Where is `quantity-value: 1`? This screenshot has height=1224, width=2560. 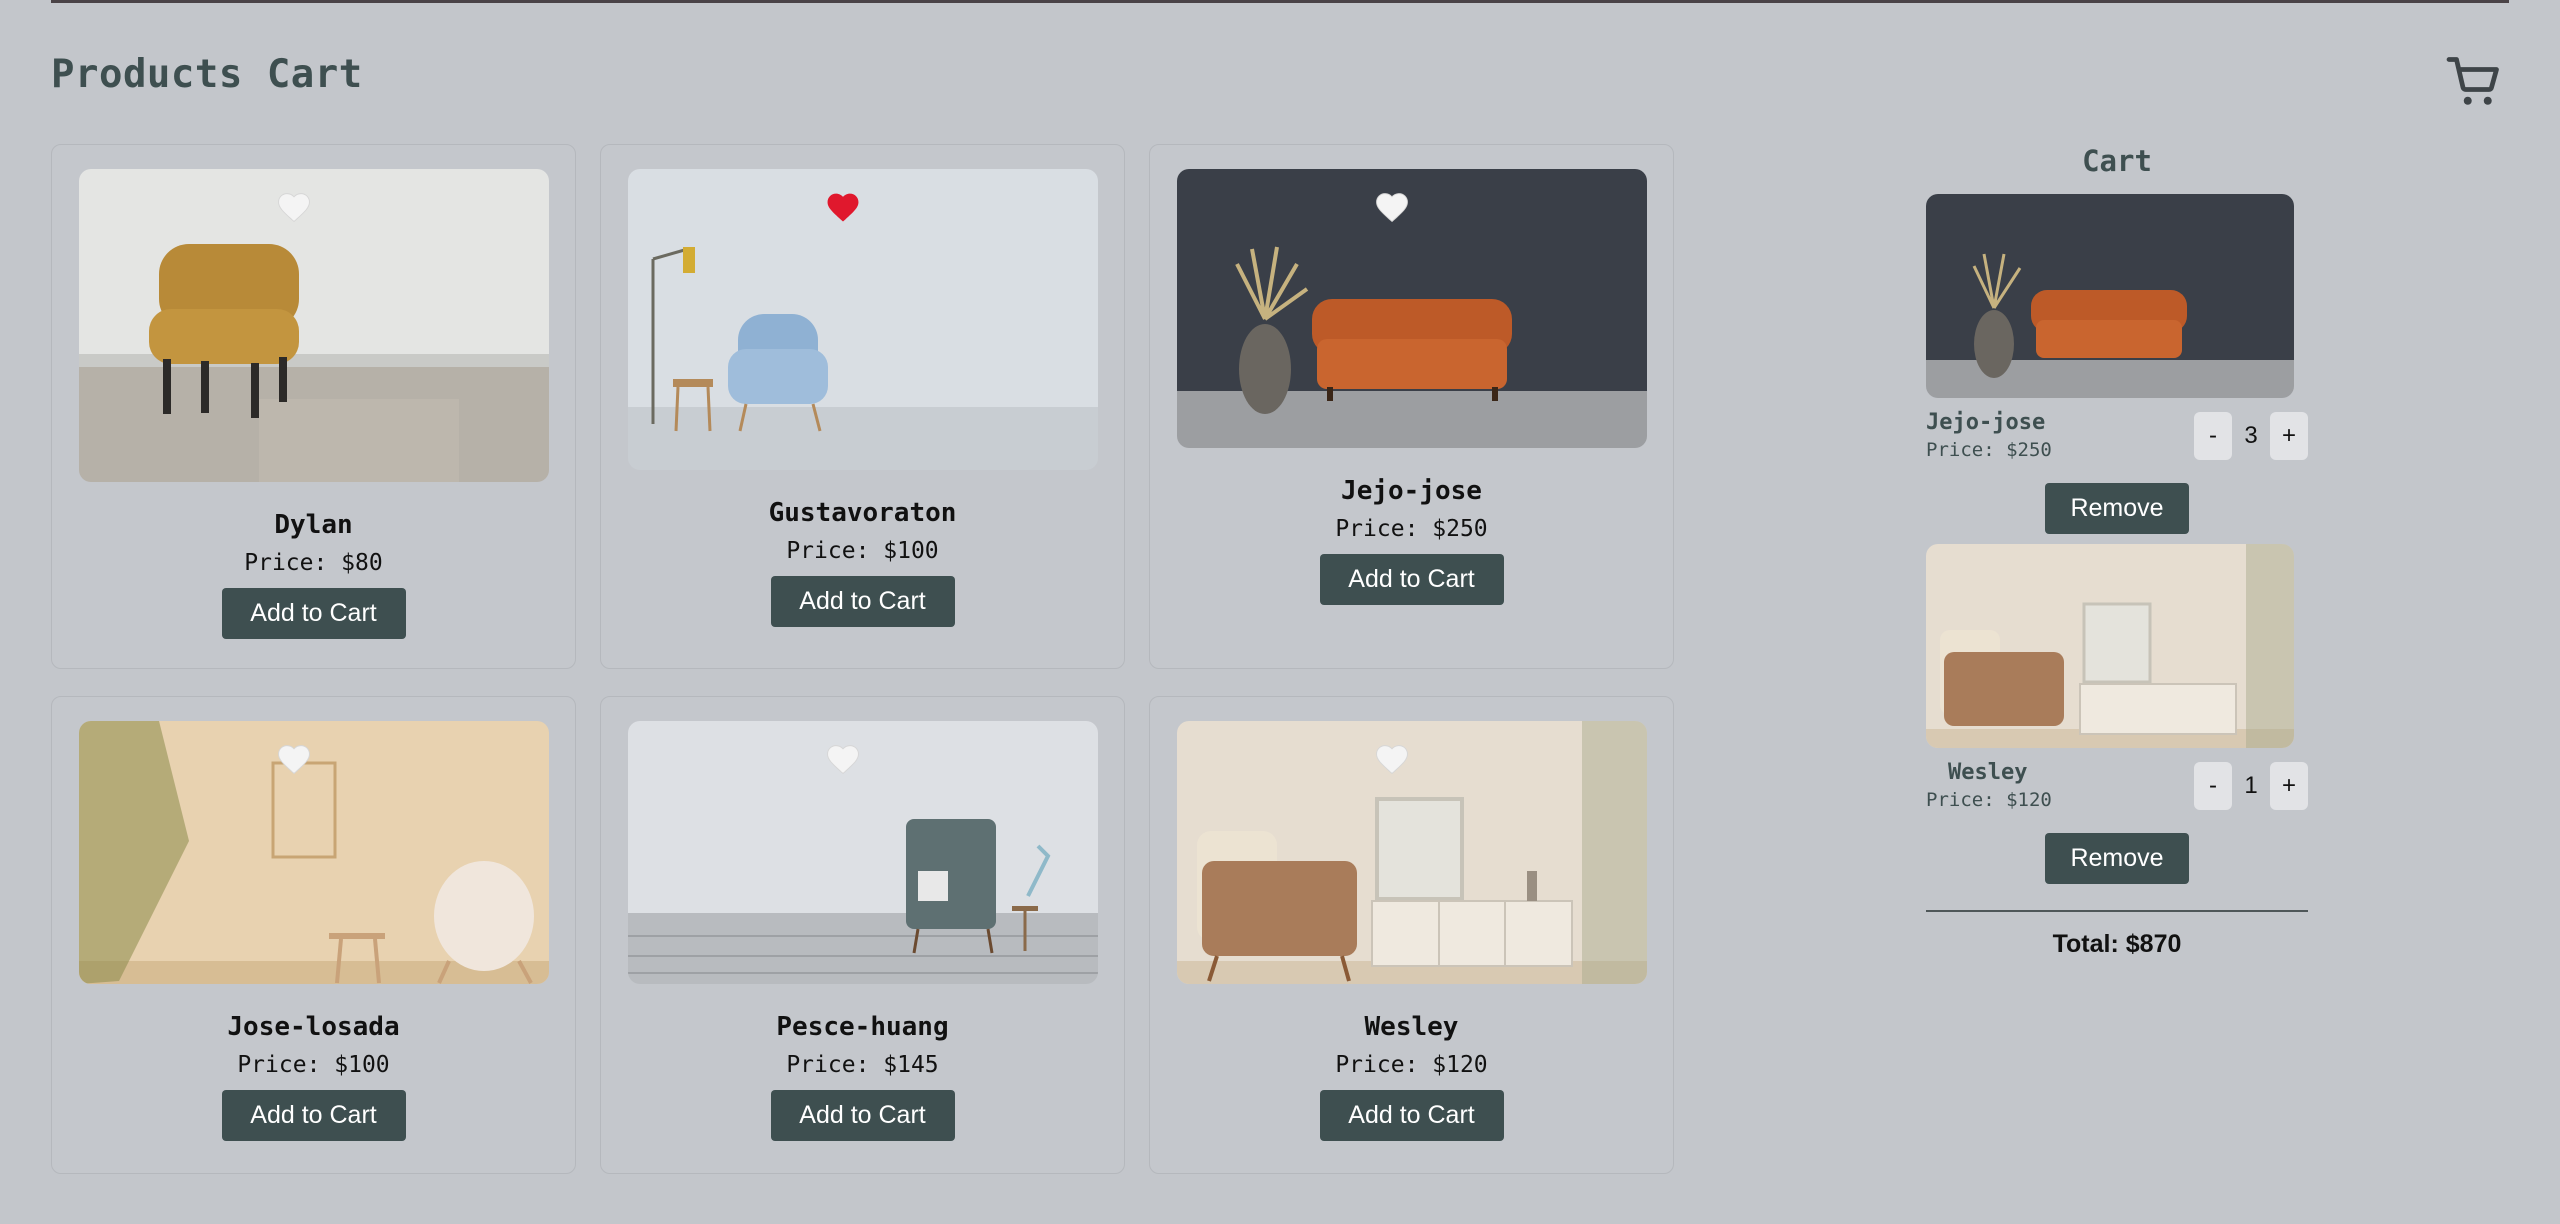 quantity-value: 1 is located at coordinates (2251, 785).